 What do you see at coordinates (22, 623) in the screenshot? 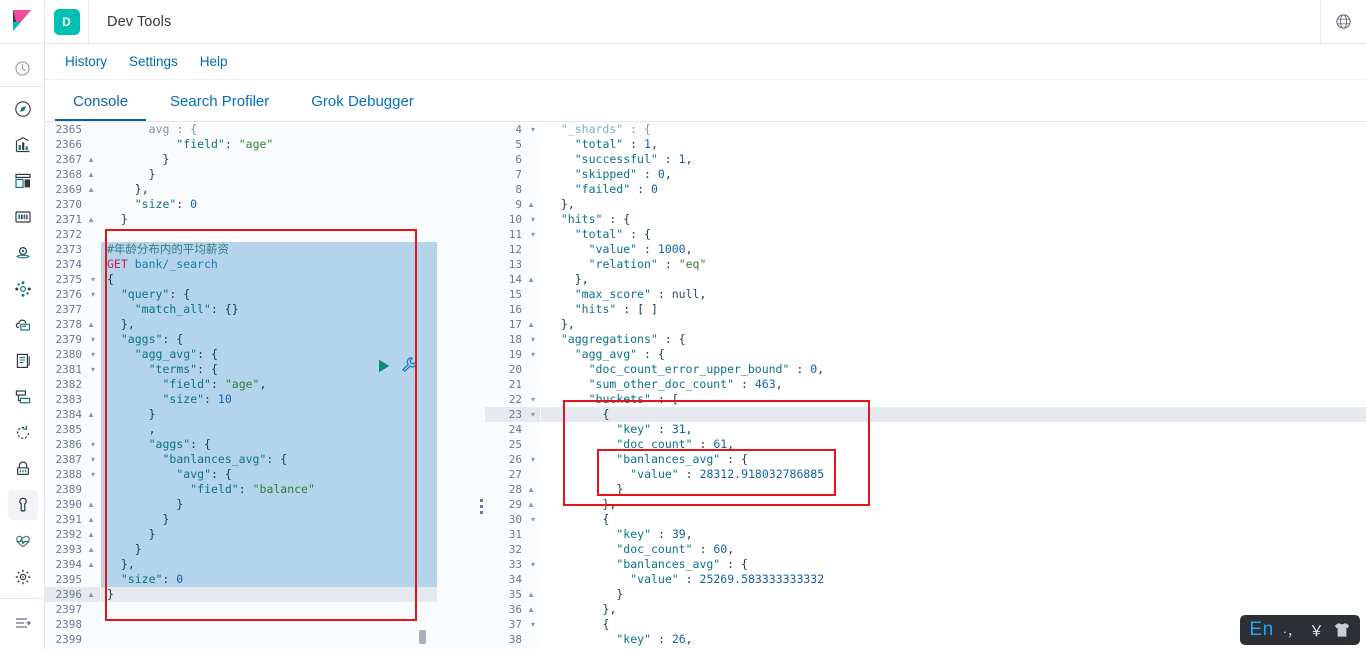
I see `collapse-rail-button` at bounding box center [22, 623].